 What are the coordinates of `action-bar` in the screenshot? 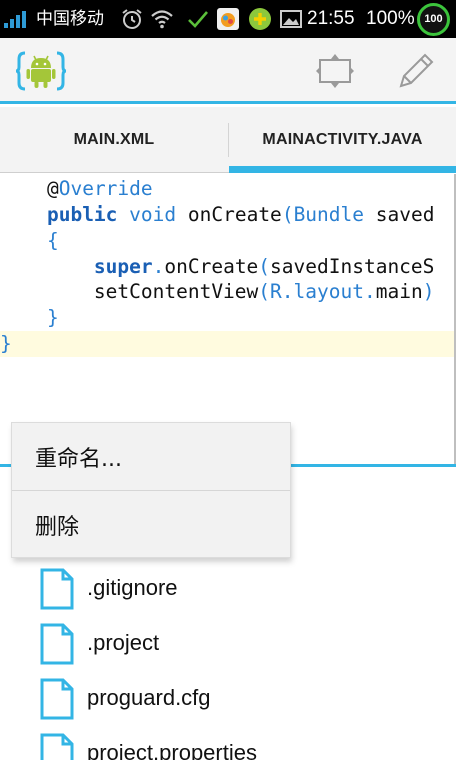 It's located at (228, 71).